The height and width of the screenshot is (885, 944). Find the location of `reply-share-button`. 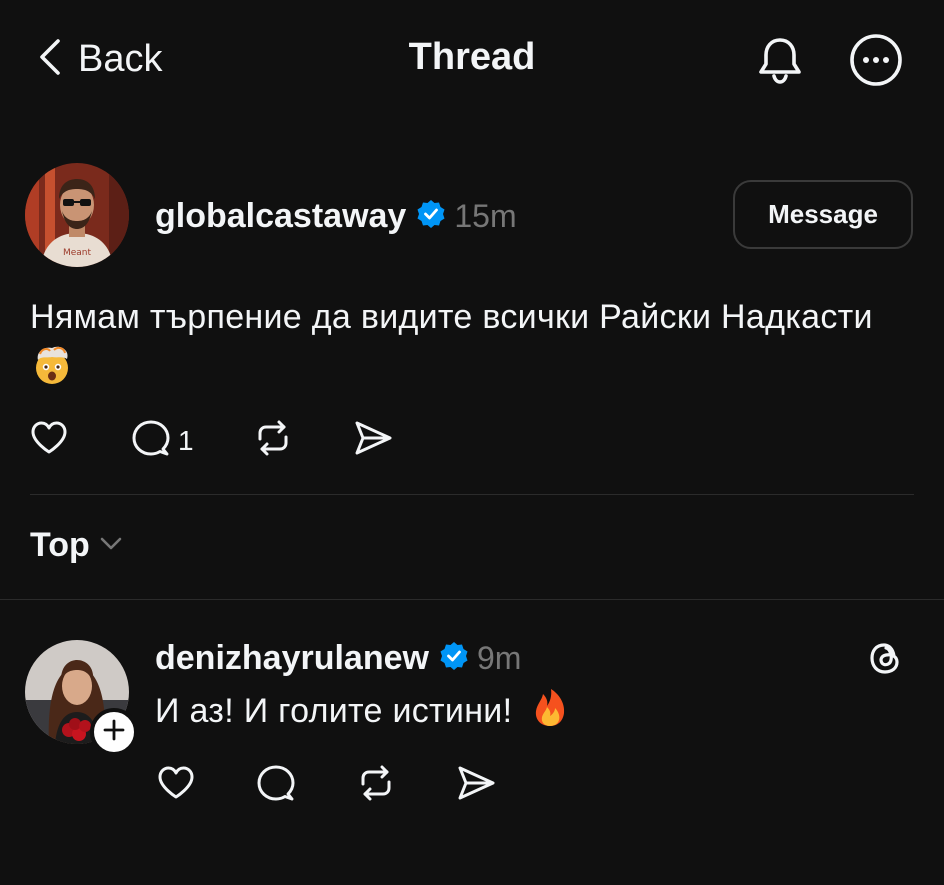

reply-share-button is located at coordinates (476, 785).